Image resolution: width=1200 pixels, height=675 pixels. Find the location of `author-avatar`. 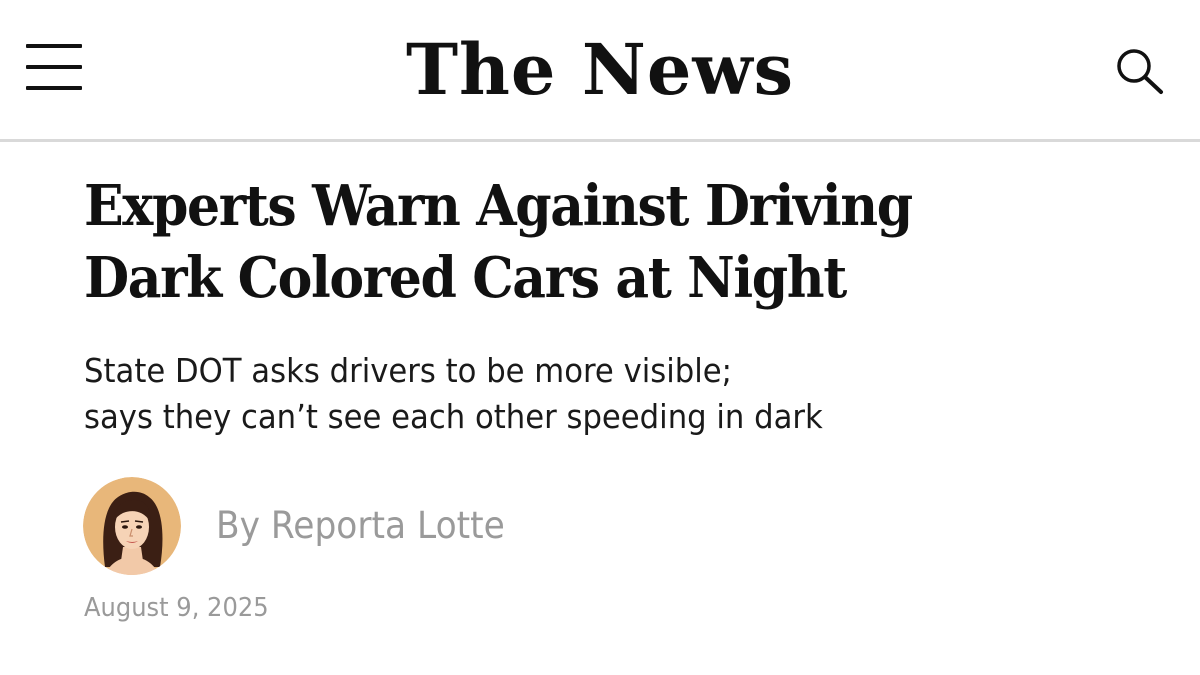

author-avatar is located at coordinates (132, 526).